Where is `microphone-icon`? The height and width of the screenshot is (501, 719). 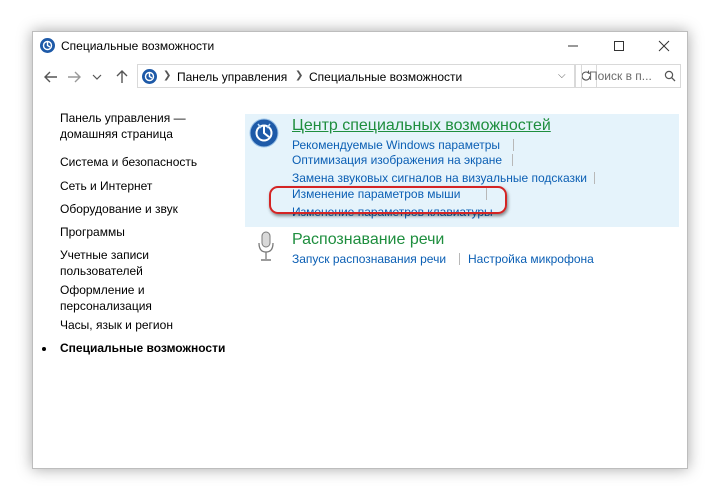
microphone-icon is located at coordinates (266, 247).